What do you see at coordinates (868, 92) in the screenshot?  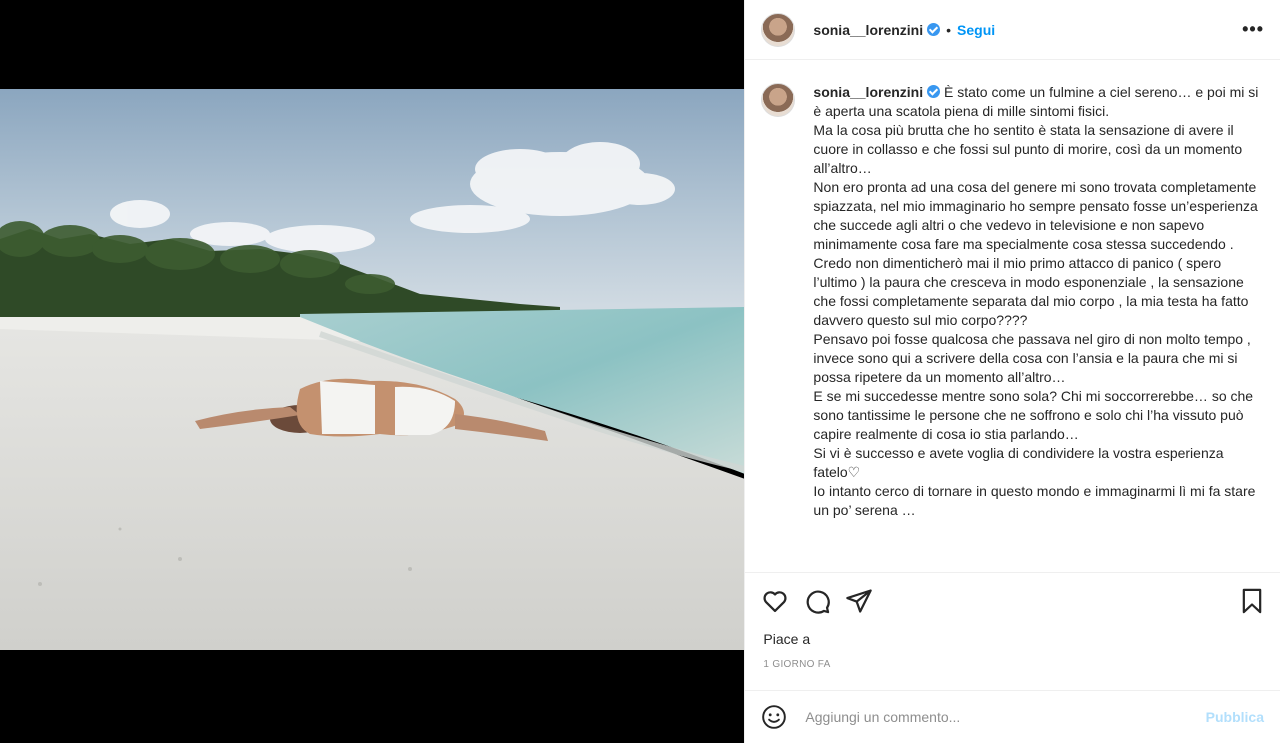 I see `caption-username: sonia__lorenzini` at bounding box center [868, 92].